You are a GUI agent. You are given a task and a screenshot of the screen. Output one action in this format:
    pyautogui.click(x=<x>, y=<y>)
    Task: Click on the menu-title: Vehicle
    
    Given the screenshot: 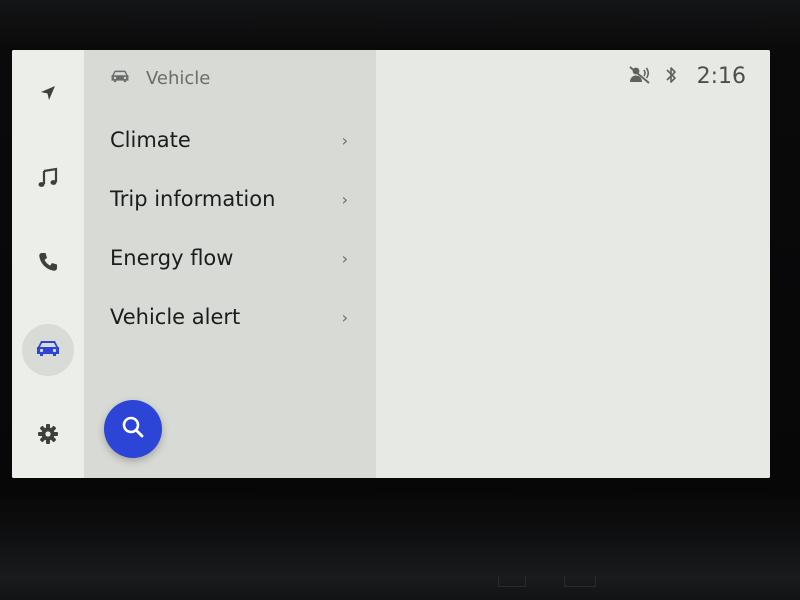 What is the action you would take?
    pyautogui.click(x=178, y=78)
    